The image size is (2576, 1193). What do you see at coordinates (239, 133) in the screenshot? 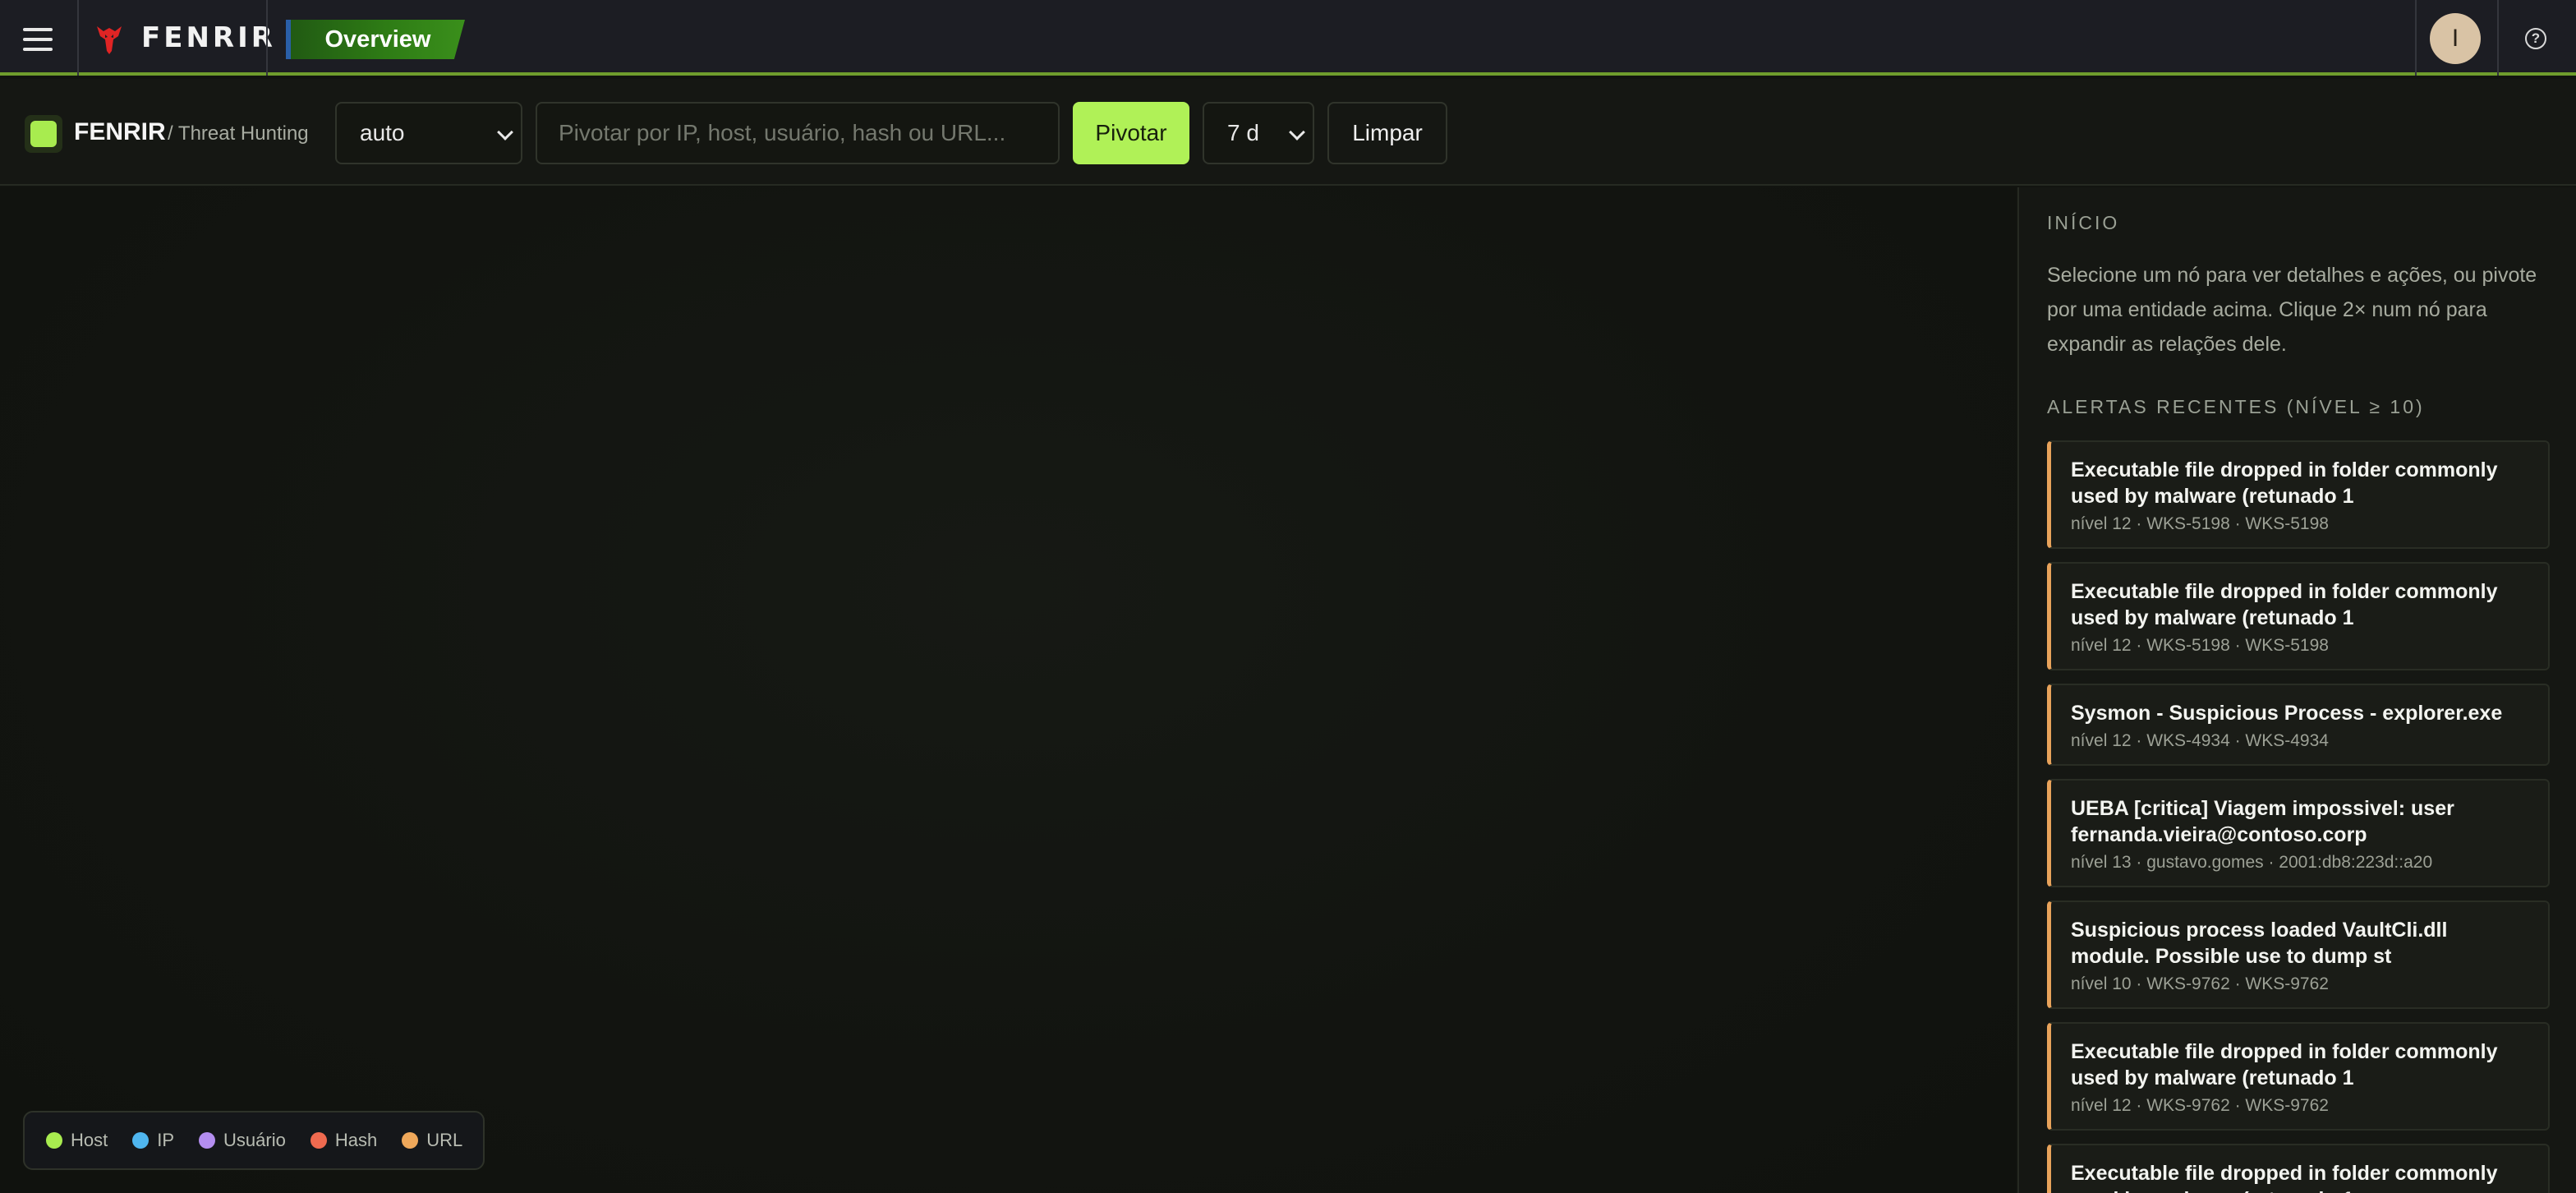
I see `breadcrumb: / Threat Hunting` at bounding box center [239, 133].